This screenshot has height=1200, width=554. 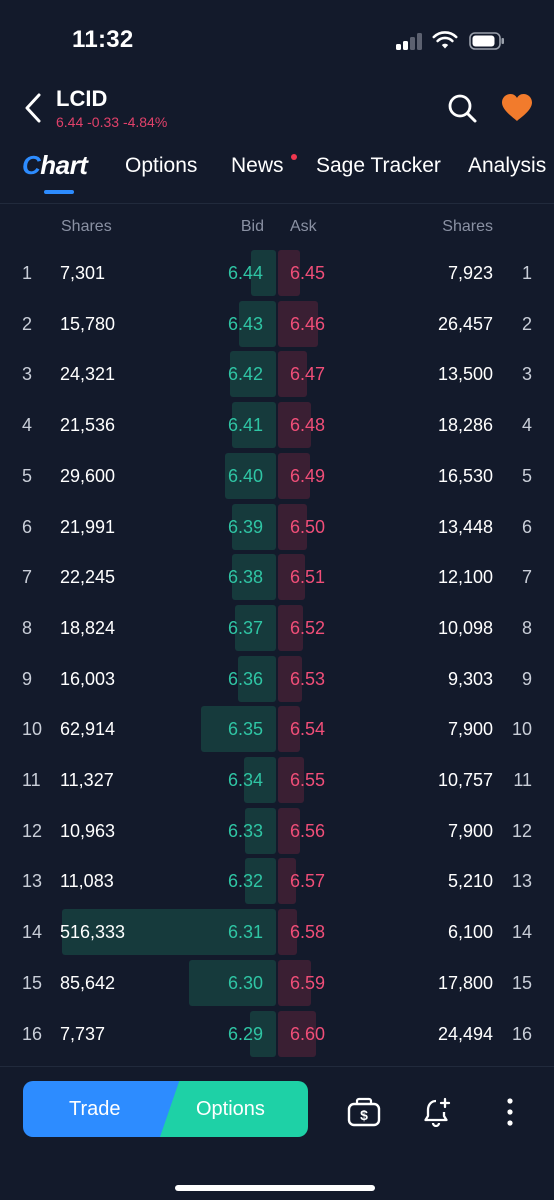 I want to click on ask-price: 6.60, so click(x=308, y=1033).